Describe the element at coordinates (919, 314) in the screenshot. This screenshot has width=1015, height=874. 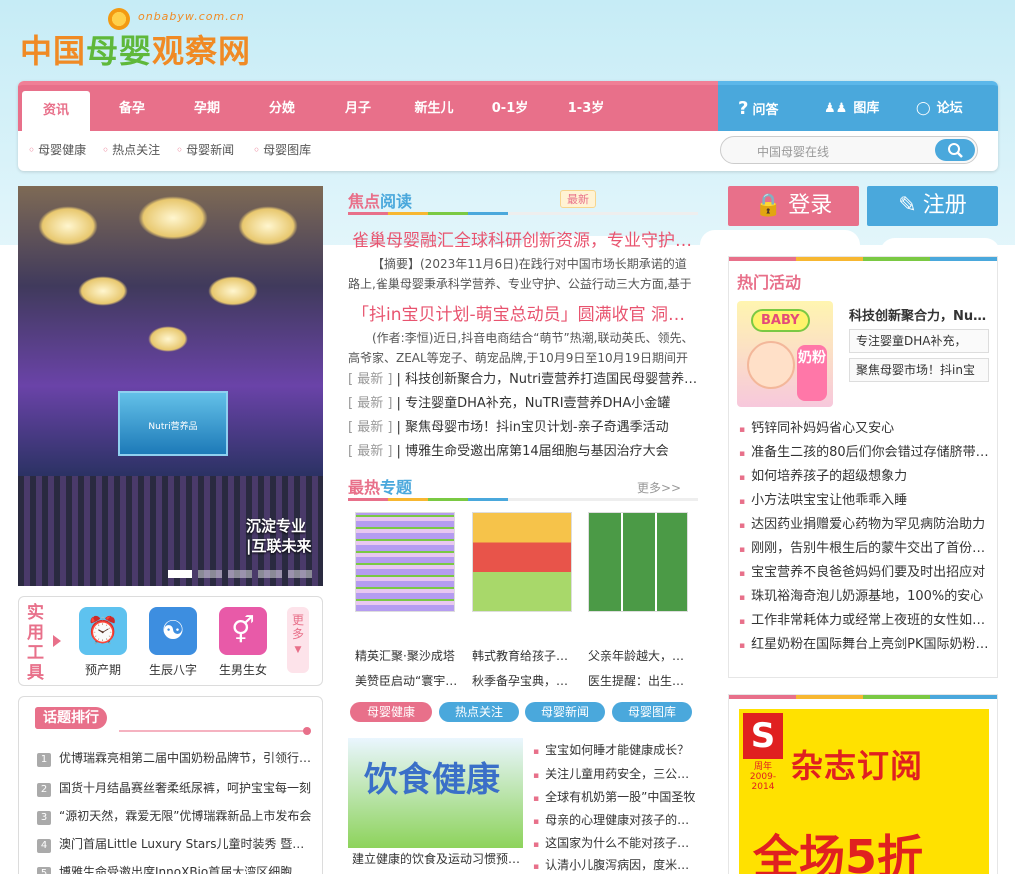
I see `hot-feature-title: 科技创新聚合力，Nutri壹营养` at that location.